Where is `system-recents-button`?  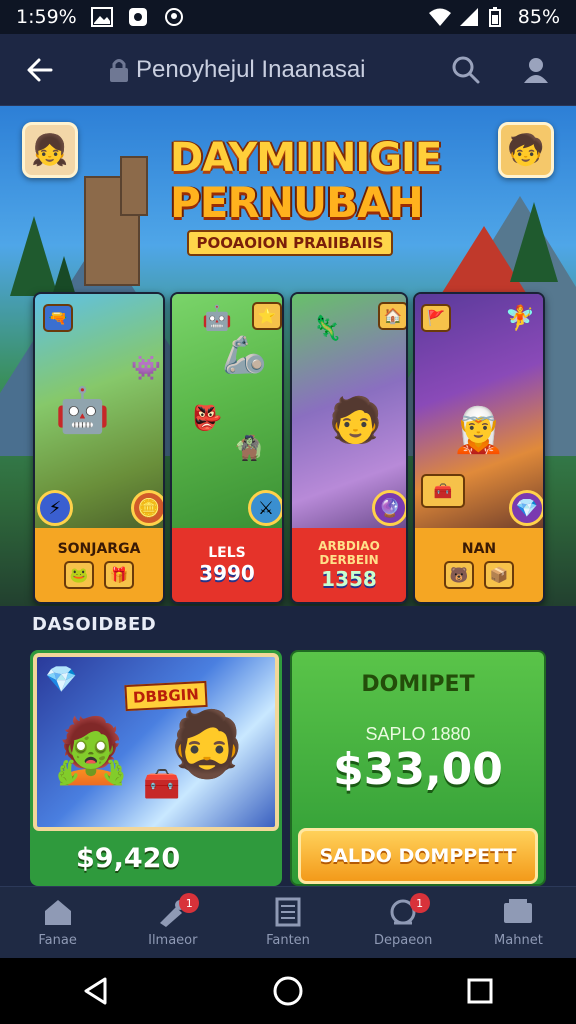 system-recents-button is located at coordinates (480, 991).